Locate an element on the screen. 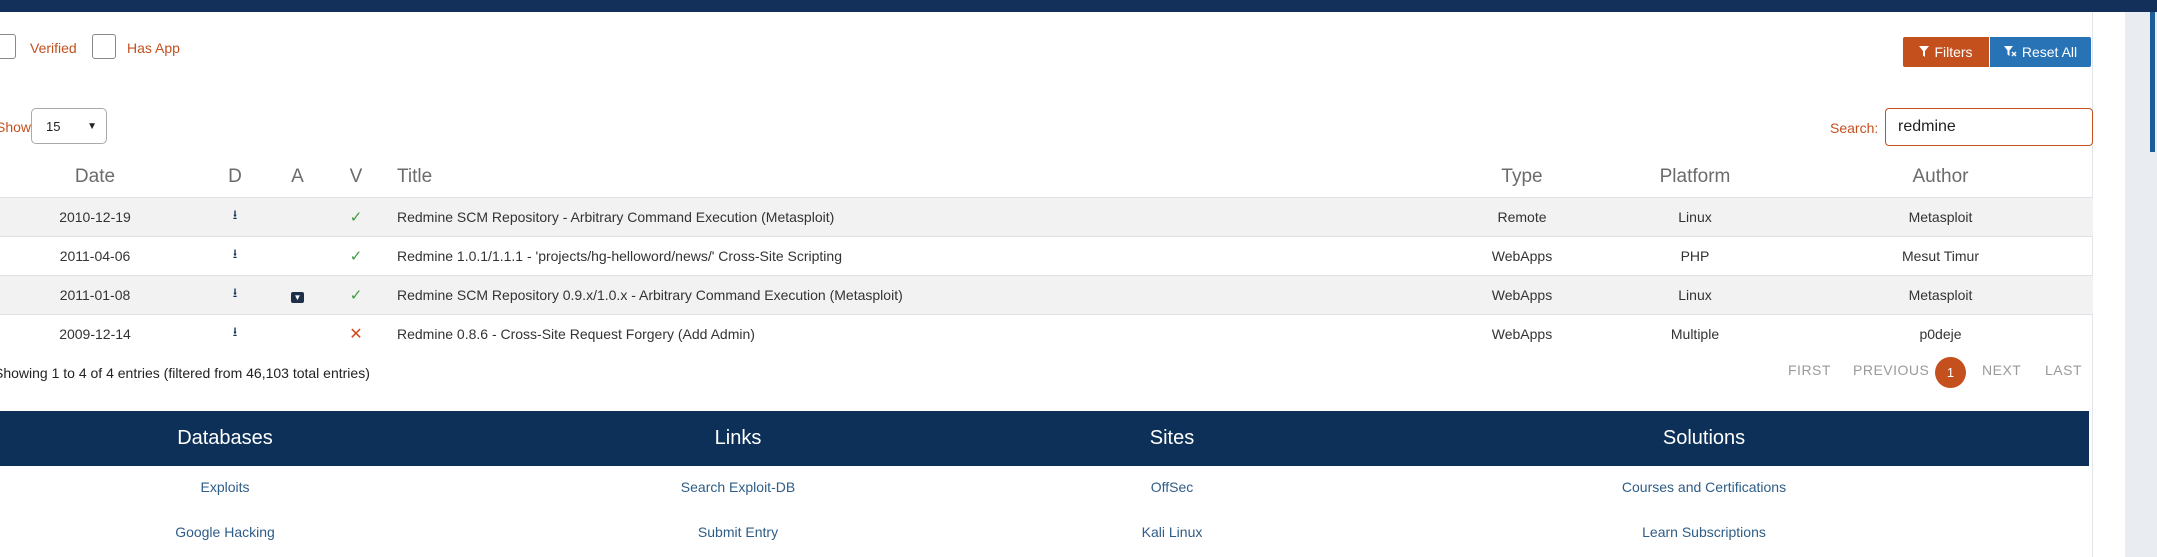  footer-heading-links: Links is located at coordinates (738, 438).